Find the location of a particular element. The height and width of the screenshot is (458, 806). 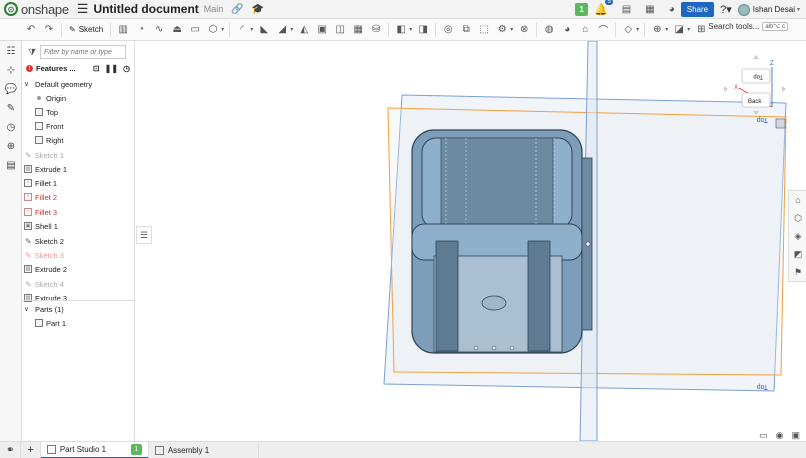

mirror-icon: ⧉ is located at coordinates (466, 30).